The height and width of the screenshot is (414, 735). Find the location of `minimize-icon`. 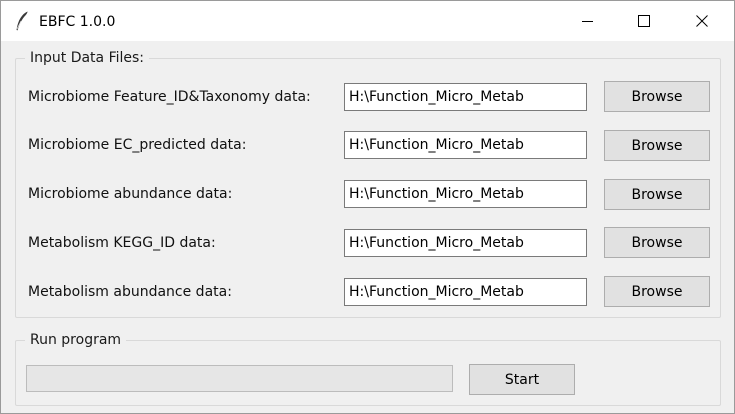

minimize-icon is located at coordinates (588, 21).